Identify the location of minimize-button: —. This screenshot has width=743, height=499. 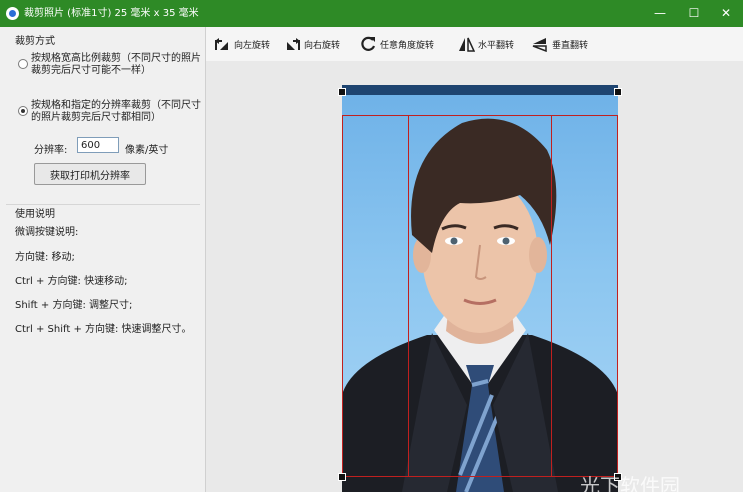
(660, 13).